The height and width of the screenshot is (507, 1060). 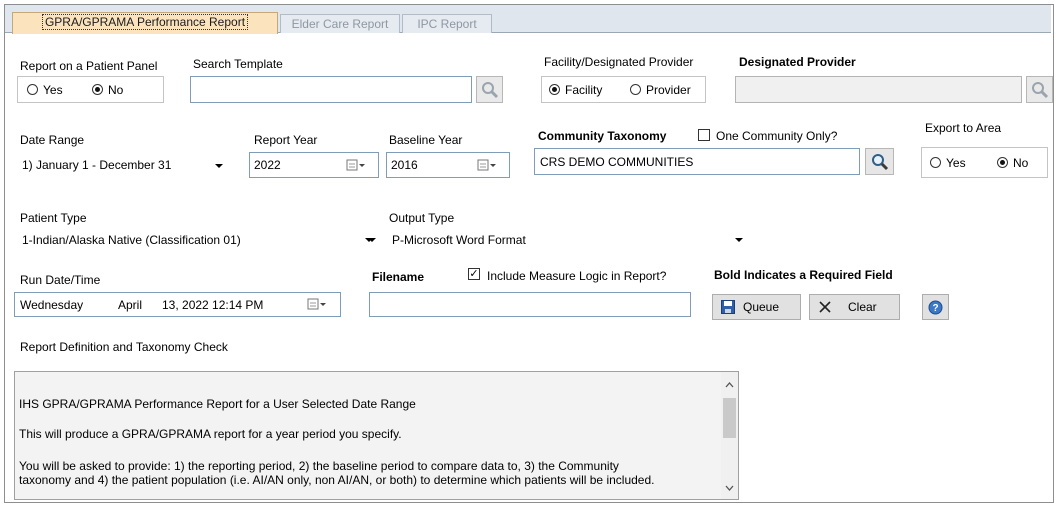 I want to click on queue-label: Queue, so click(x=761, y=307).